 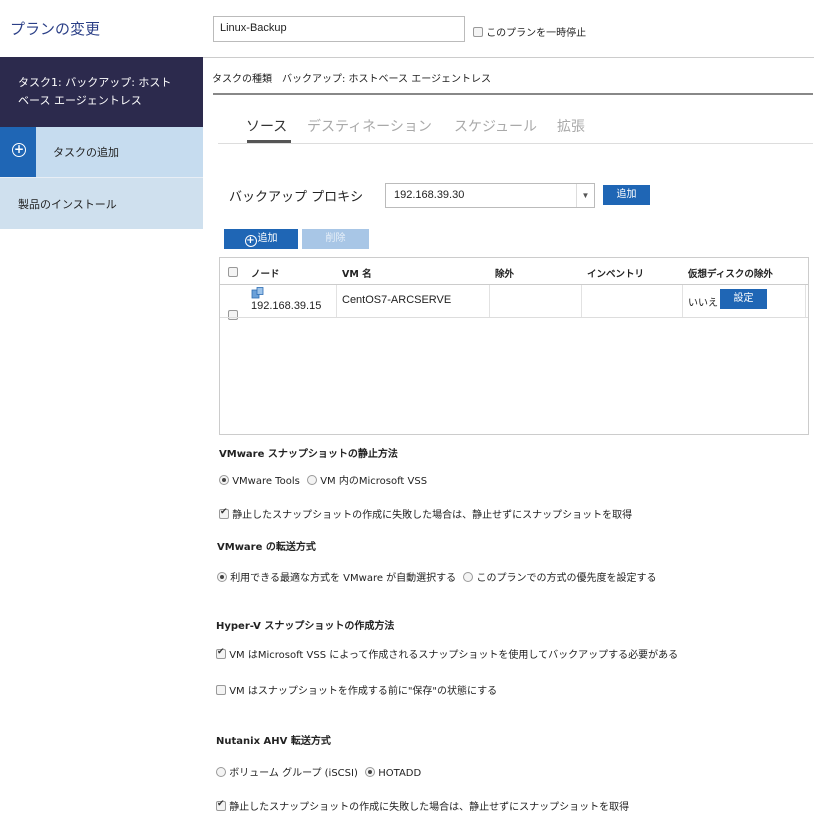 I want to click on plan-name-input: Linux-Backup, so click(x=339, y=29).